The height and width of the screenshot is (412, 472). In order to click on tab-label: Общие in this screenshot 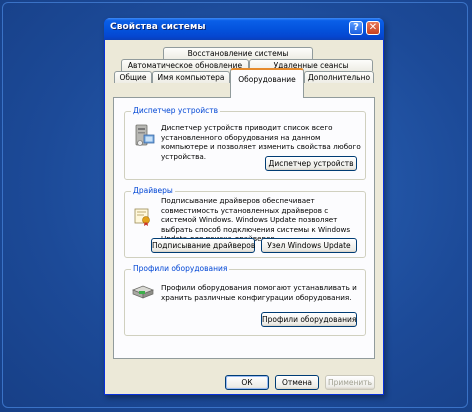, I will do `click(133, 77)`.